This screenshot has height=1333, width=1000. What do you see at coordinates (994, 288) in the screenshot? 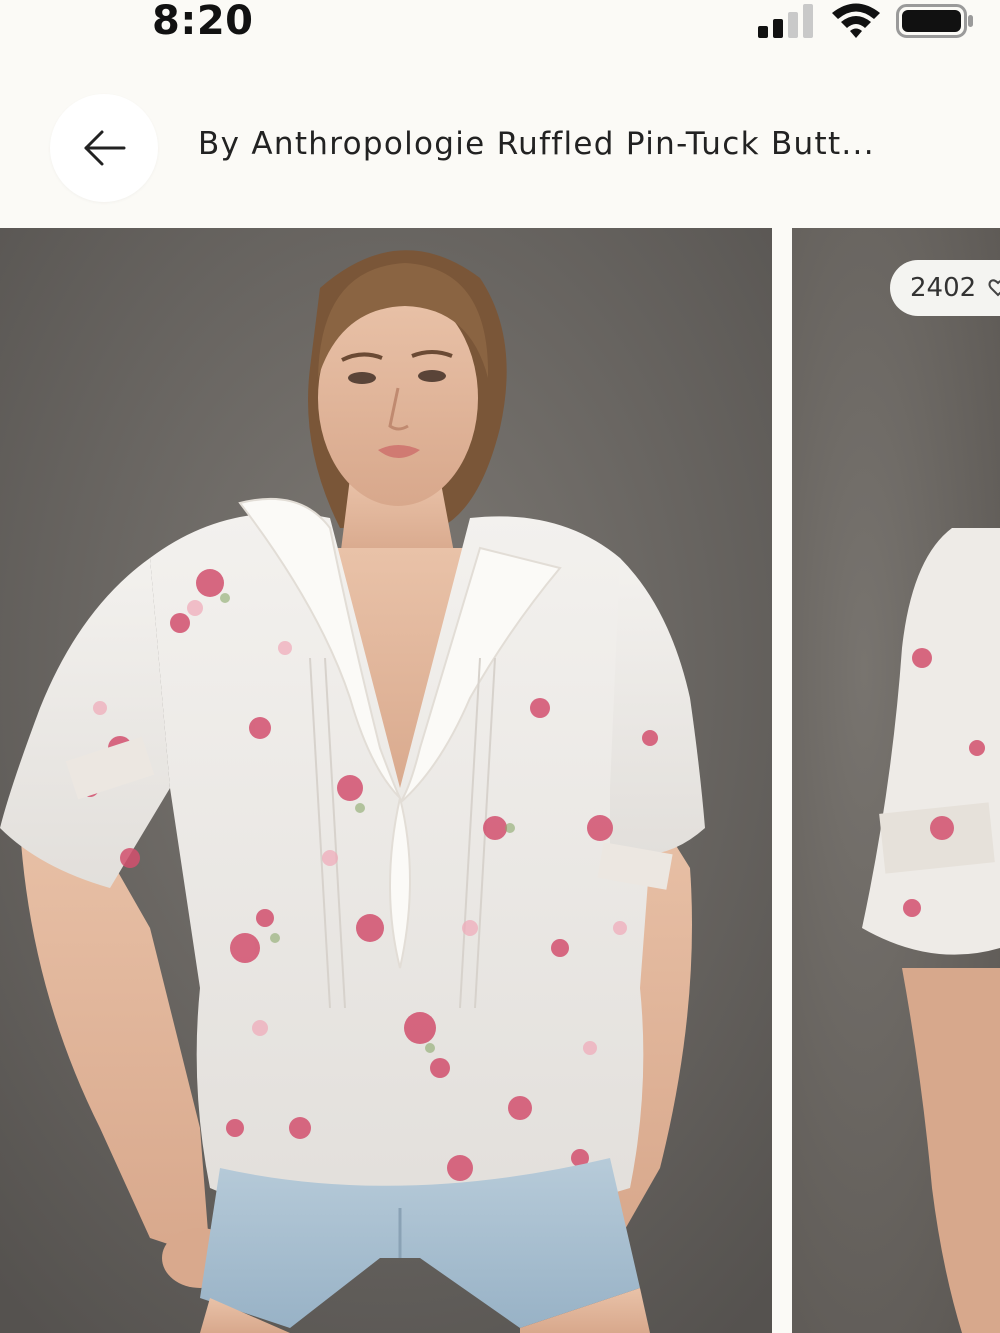
I see `heart-icon` at bounding box center [994, 288].